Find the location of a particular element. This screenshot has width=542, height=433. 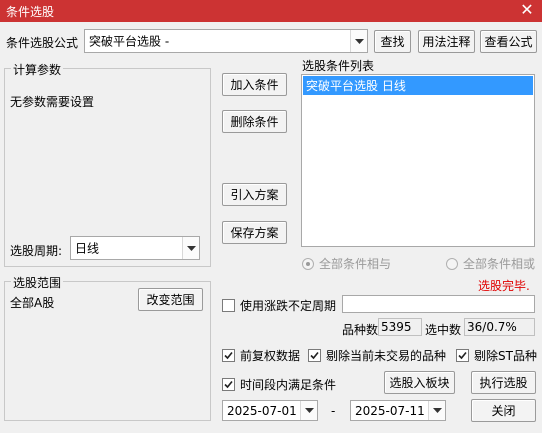

scope-title: 选股范围 is located at coordinates (37, 282).